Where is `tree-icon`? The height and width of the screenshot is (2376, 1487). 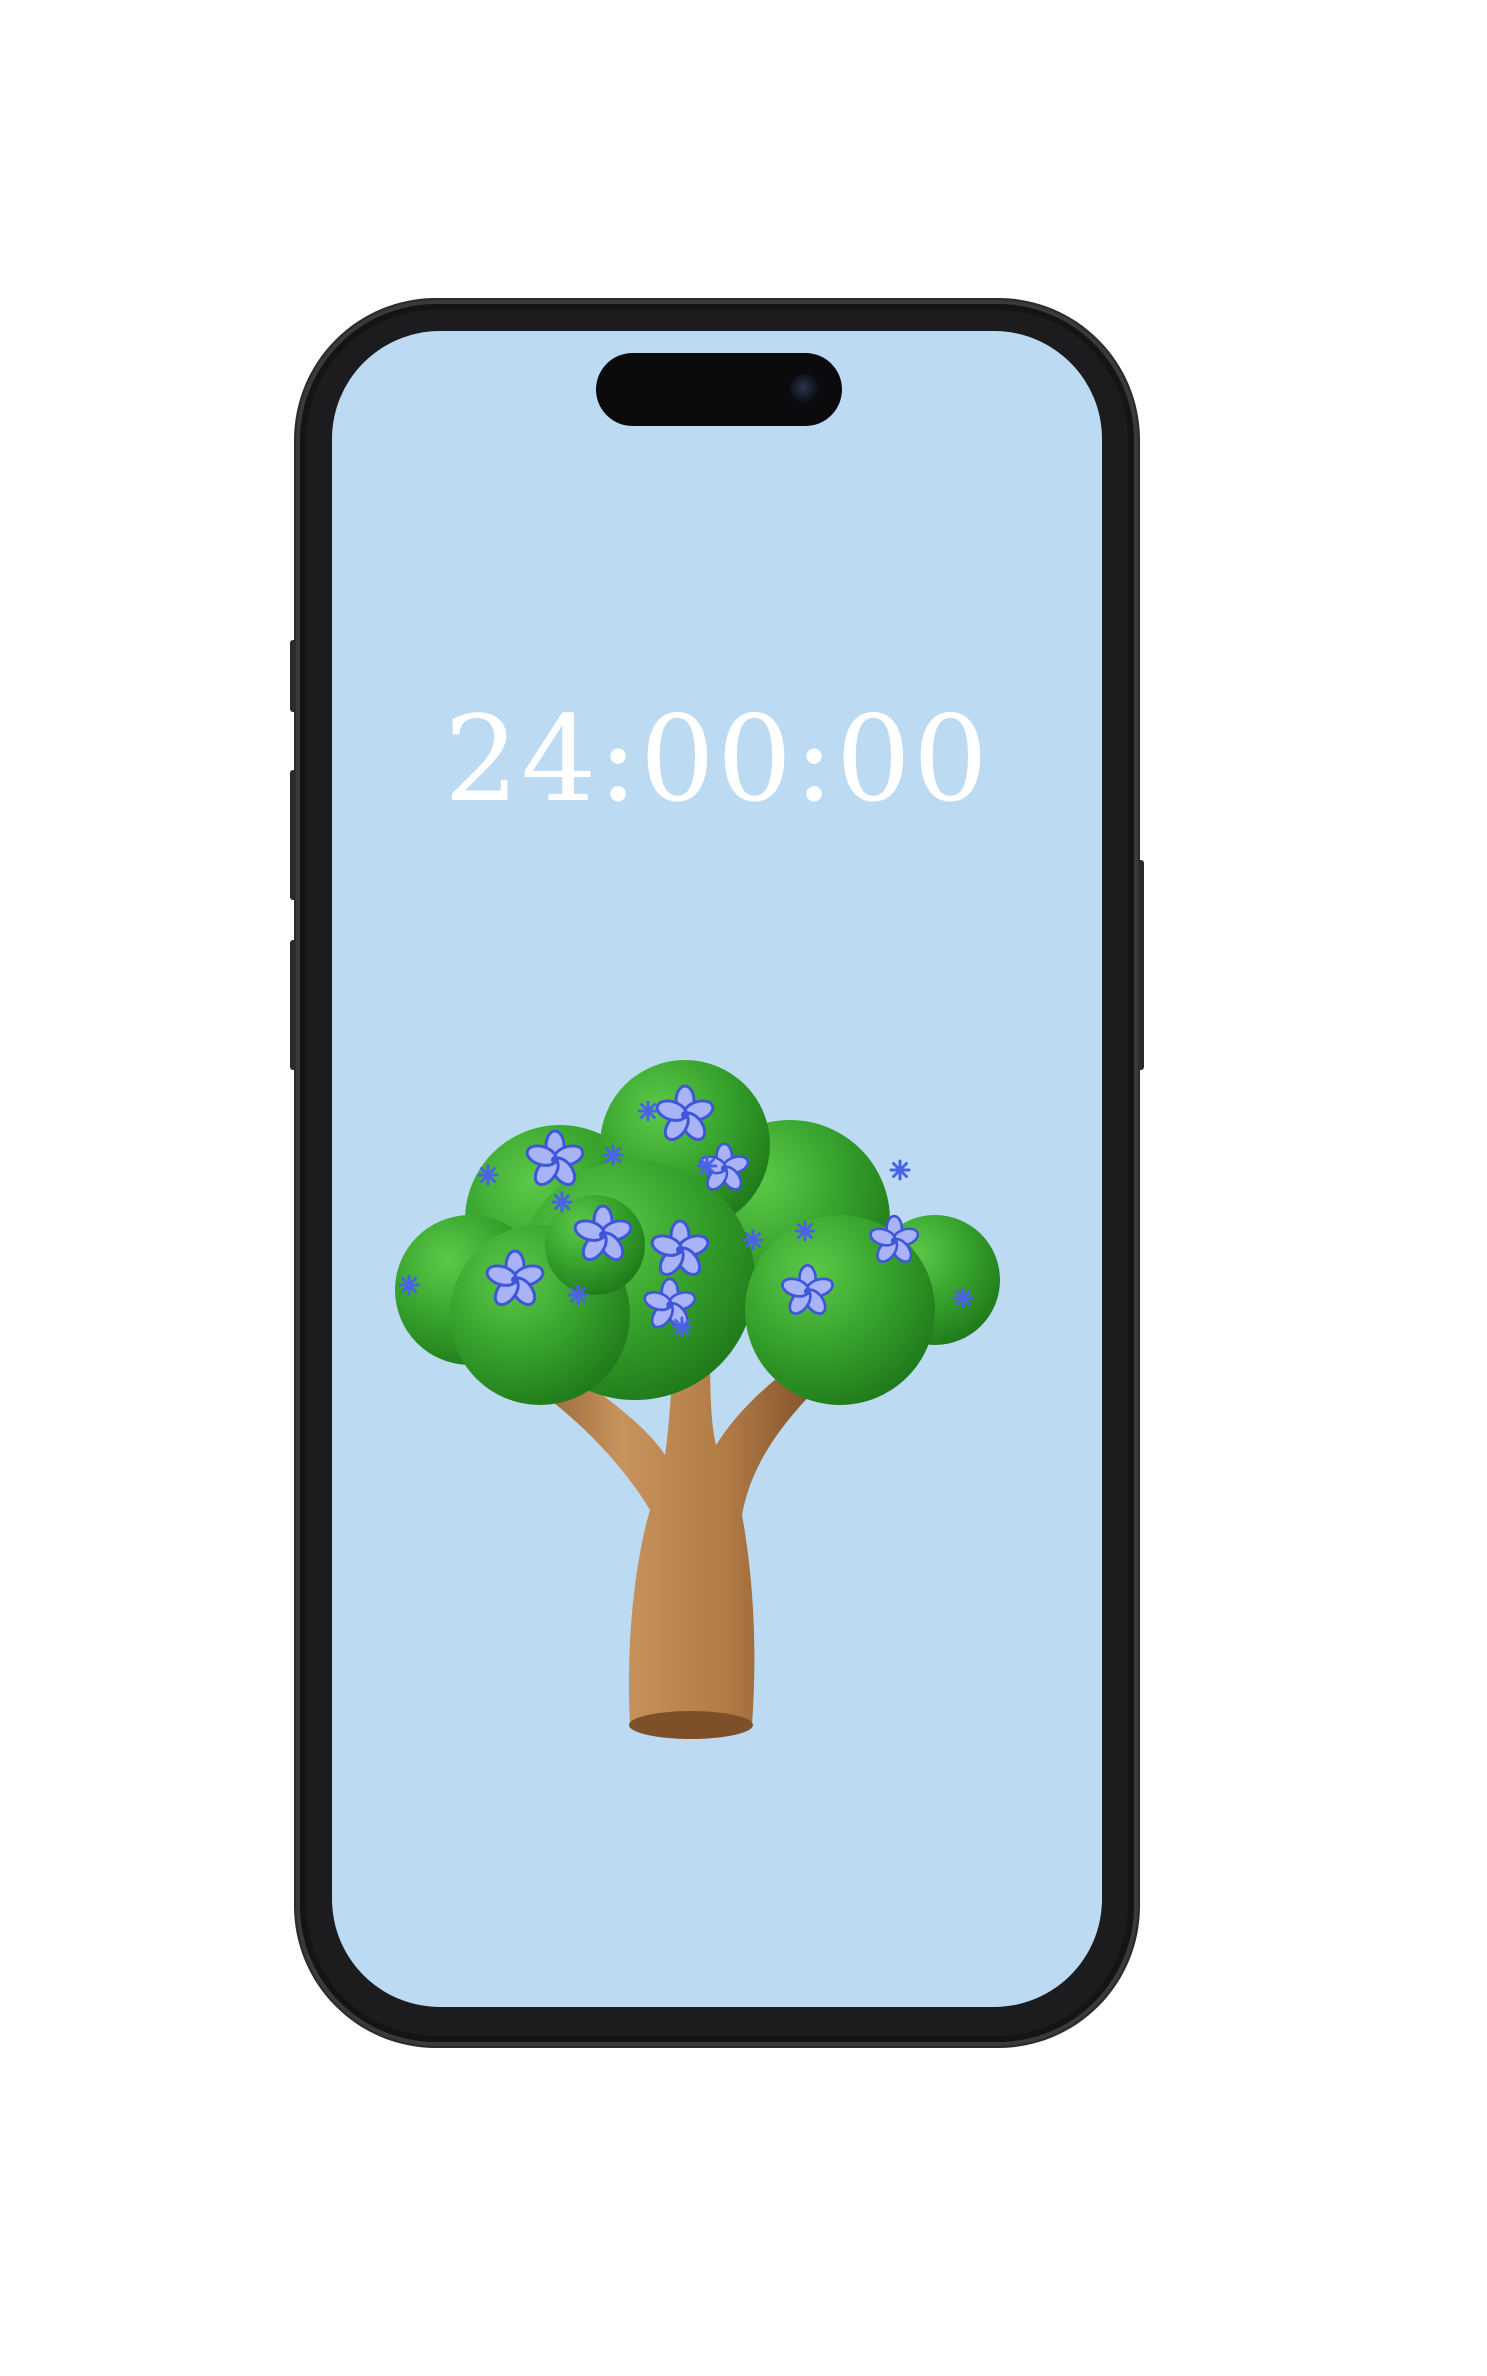
tree-icon is located at coordinates (697, 1399).